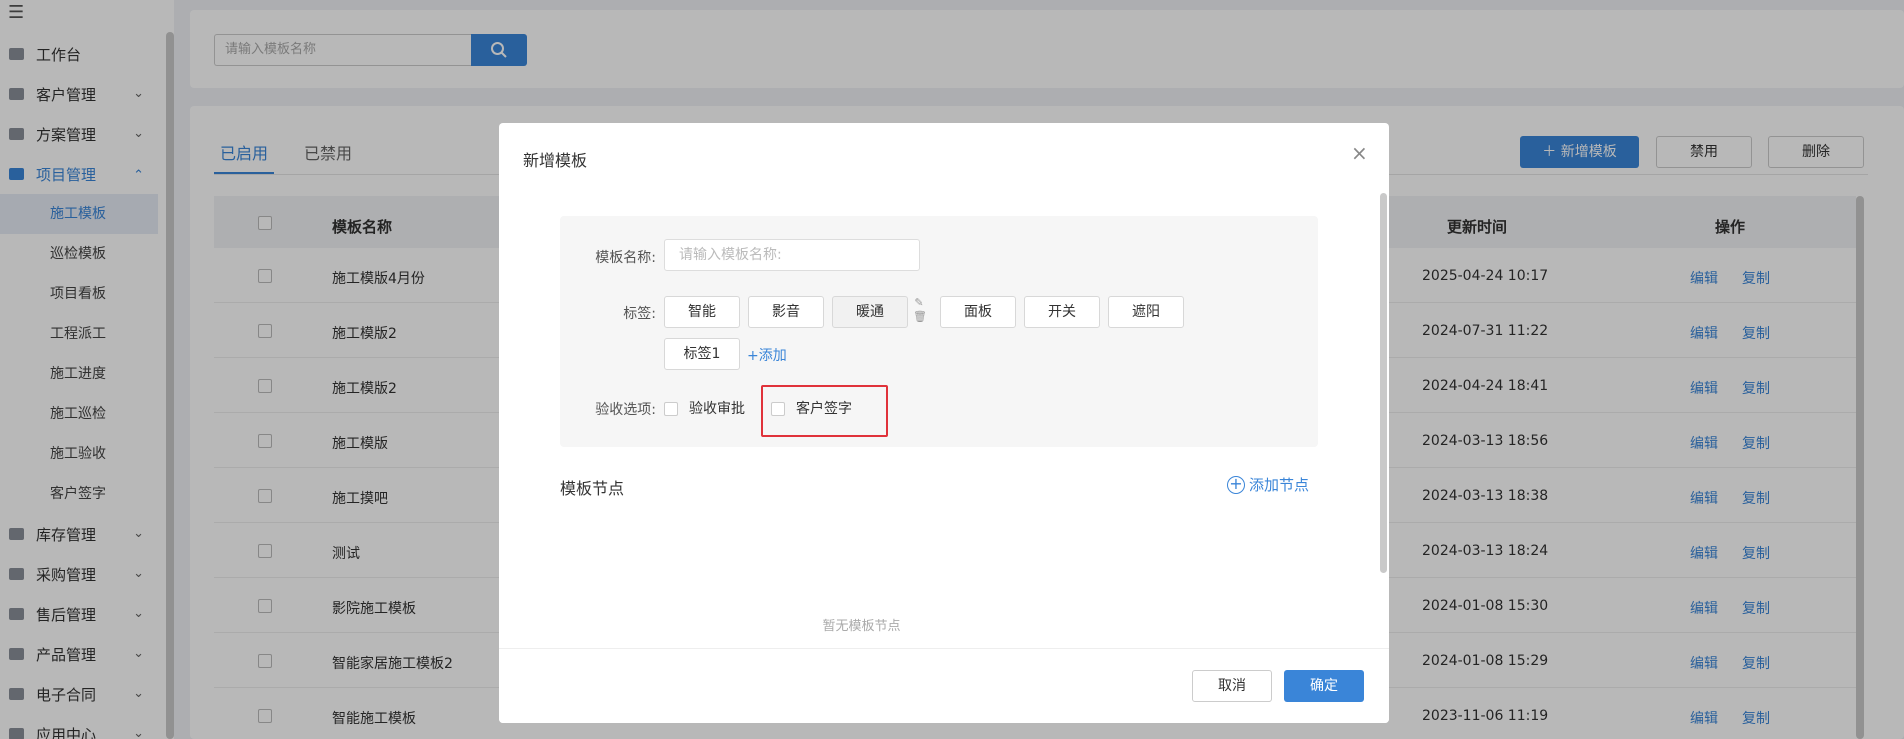 This screenshot has height=739, width=1904. What do you see at coordinates (1232, 686) in the screenshot?
I see `cancel-button: 取消` at bounding box center [1232, 686].